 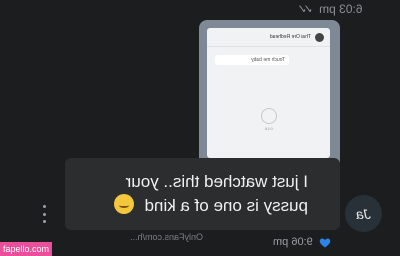 I want to click on play-icon, so click(x=269, y=116).